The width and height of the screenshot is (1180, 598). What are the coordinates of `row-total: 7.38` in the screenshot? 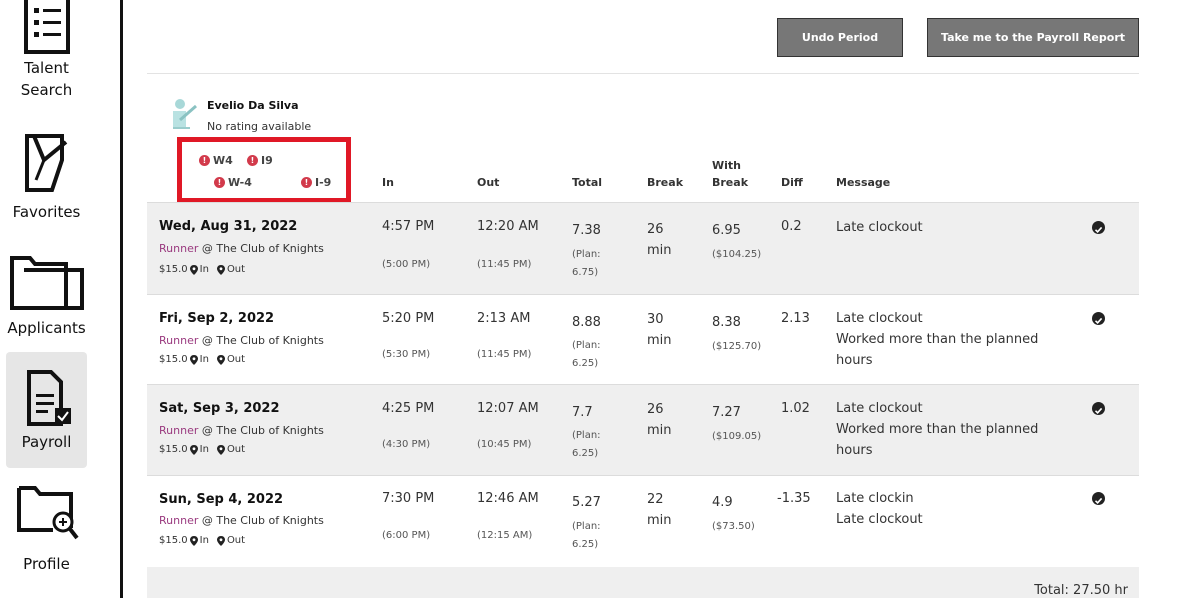 It's located at (586, 230).